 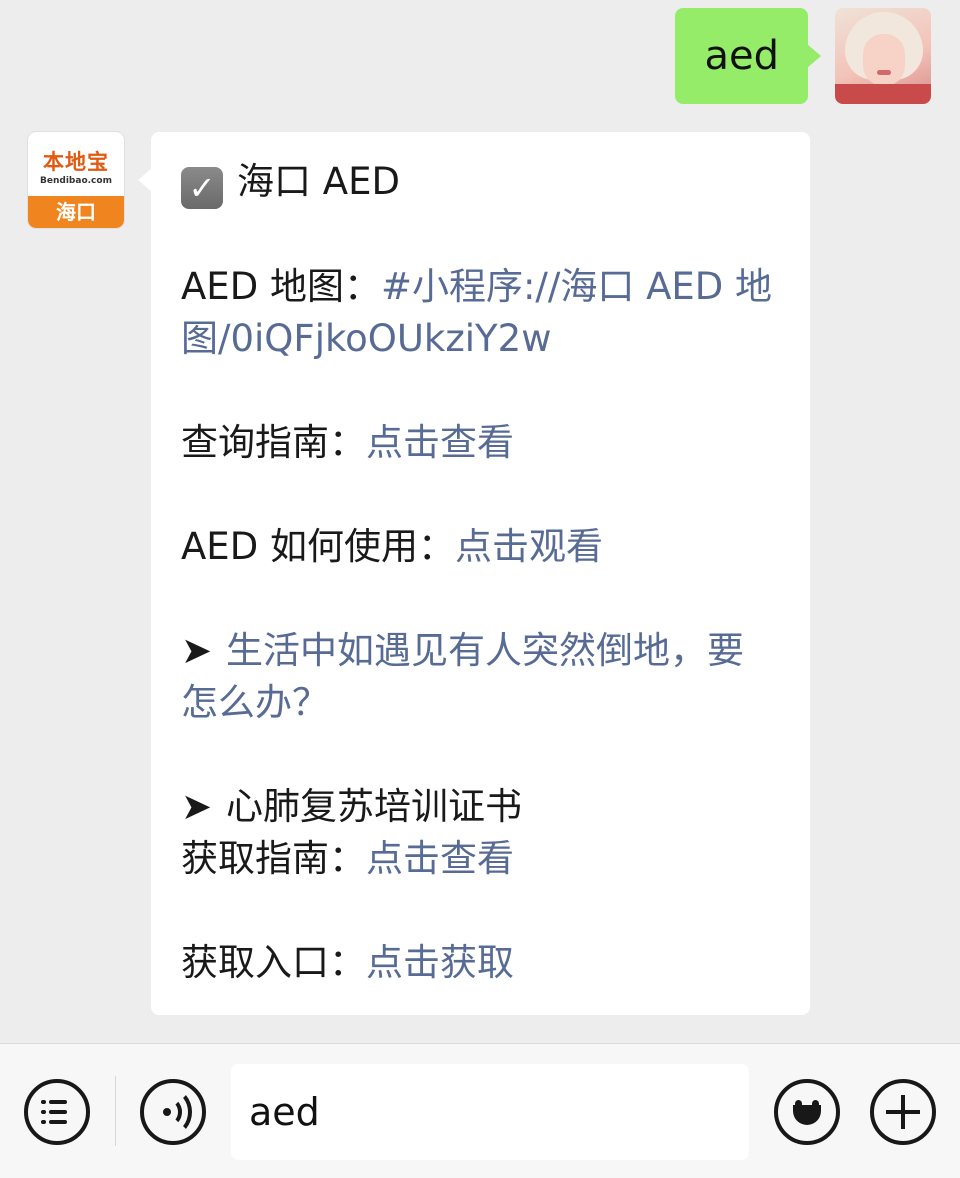 What do you see at coordinates (374, 806) in the screenshot?
I see `certificate-title: 心肺复苏培训证书` at bounding box center [374, 806].